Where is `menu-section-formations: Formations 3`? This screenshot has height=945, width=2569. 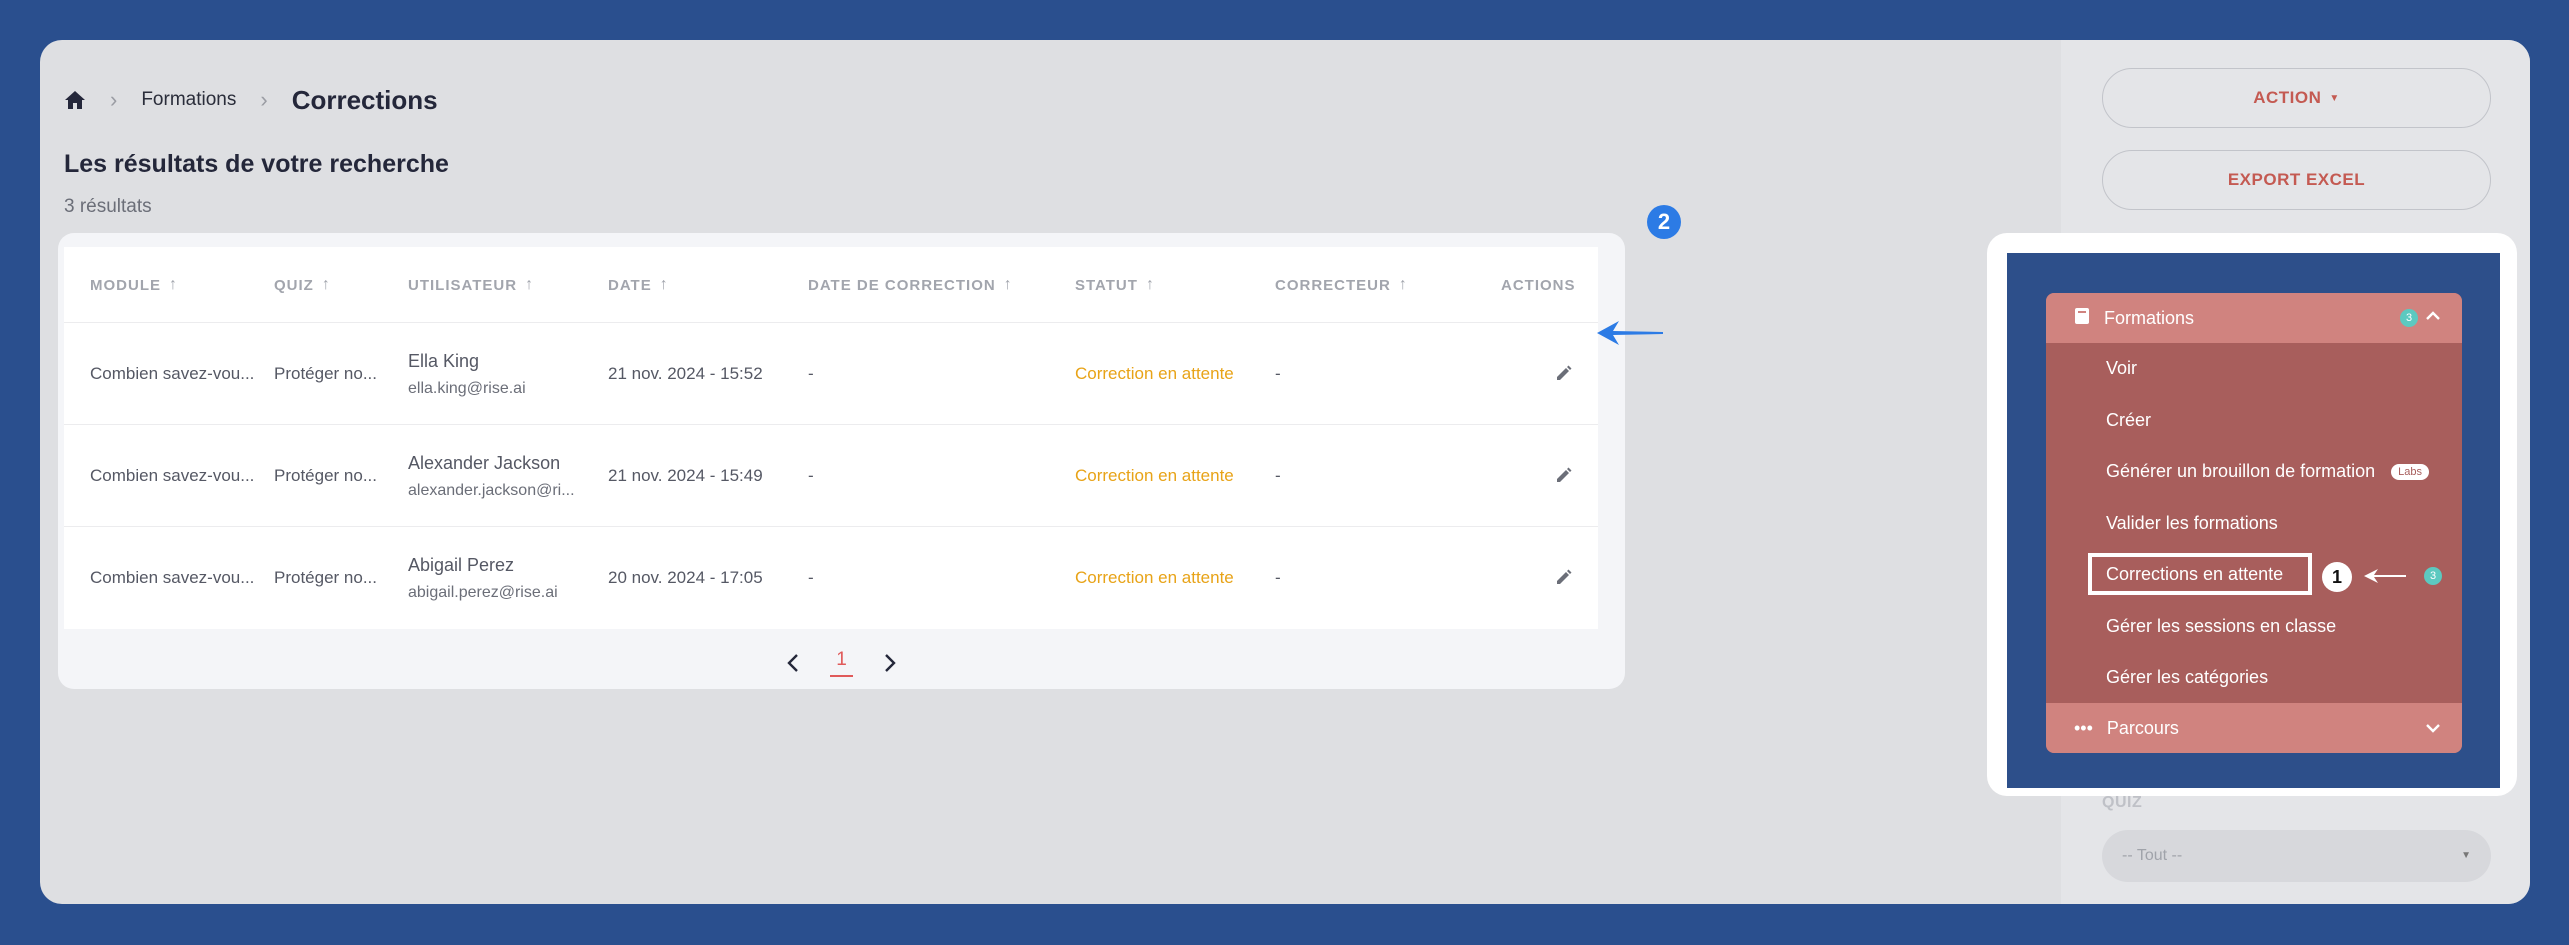 menu-section-formations: Formations 3 is located at coordinates (2254, 318).